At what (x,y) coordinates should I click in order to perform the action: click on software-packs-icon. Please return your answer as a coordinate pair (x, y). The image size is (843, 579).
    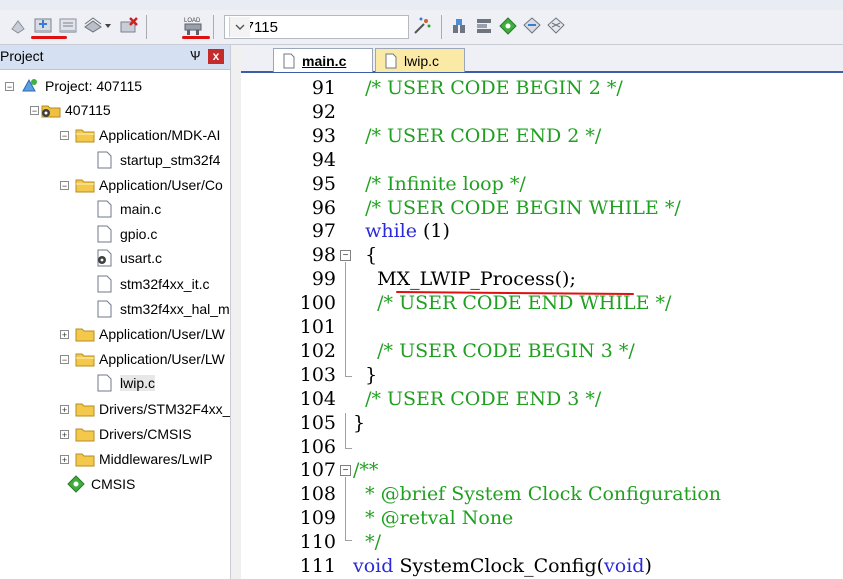
    Looking at the image, I should click on (532, 26).